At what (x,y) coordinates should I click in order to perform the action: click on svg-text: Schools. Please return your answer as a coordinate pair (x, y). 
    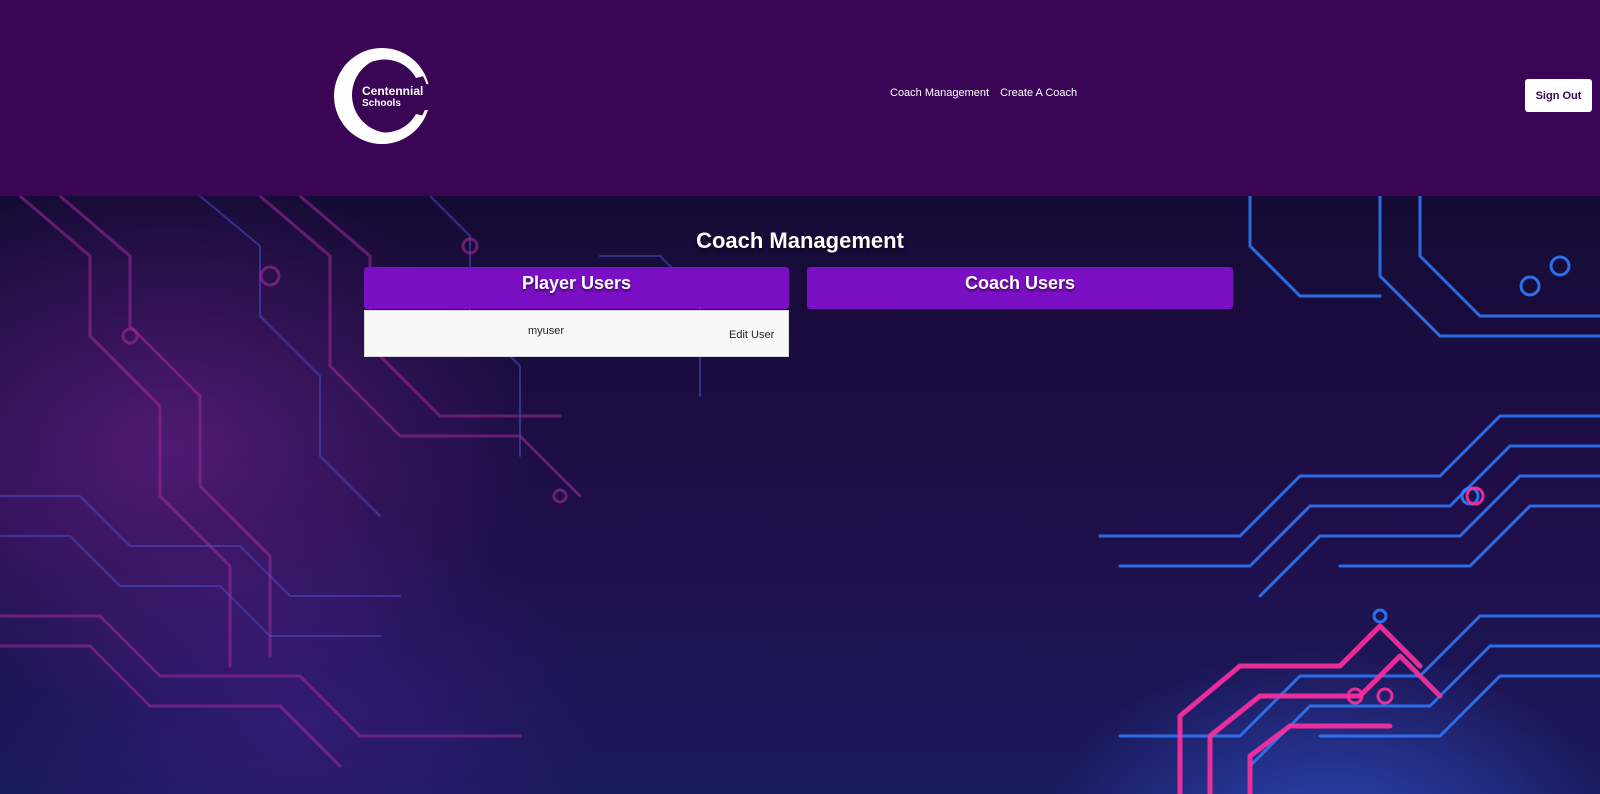
    Looking at the image, I should click on (381, 103).